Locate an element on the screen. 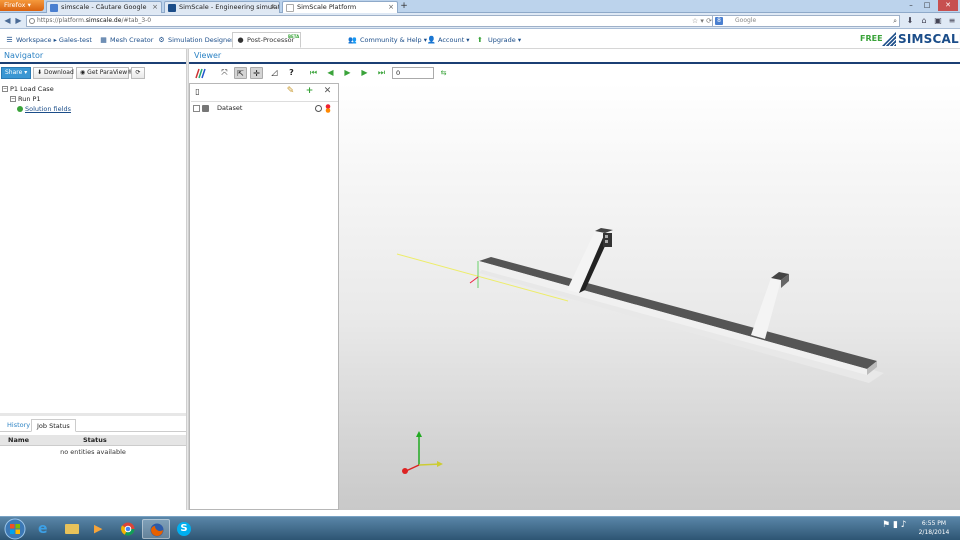 The image size is (960, 540). fit-icon: ⤧ is located at coordinates (224, 72).